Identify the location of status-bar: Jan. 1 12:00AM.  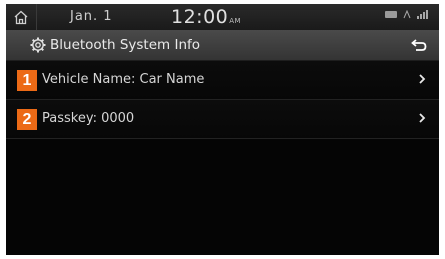
(222, 17).